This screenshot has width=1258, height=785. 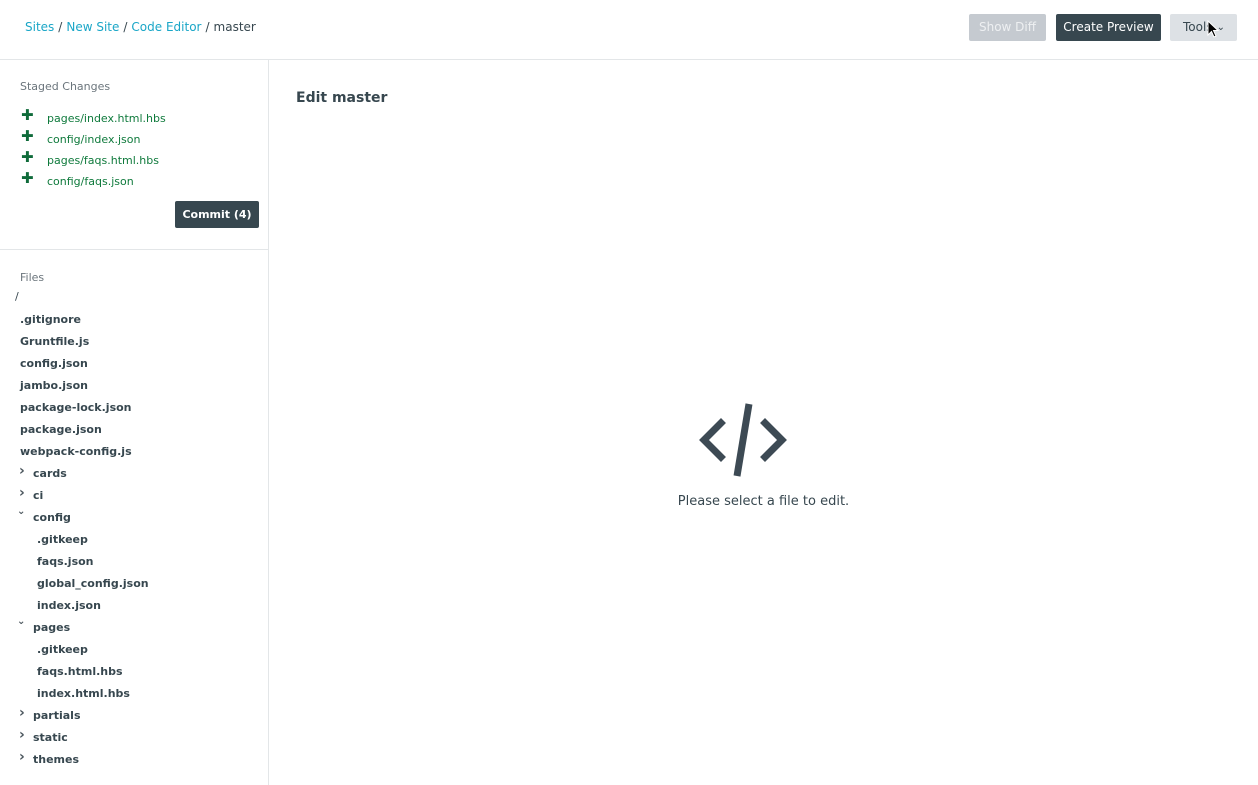 I want to click on breadcrumb-new-site: New Site, so click(x=92, y=27).